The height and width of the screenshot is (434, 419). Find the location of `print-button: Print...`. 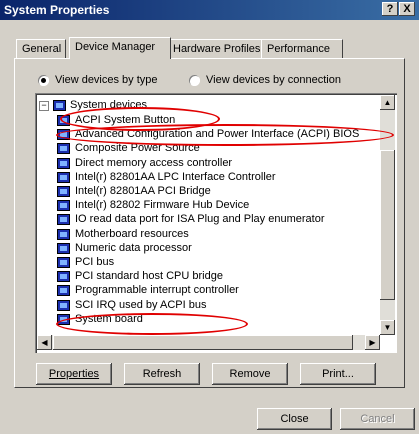

print-button: Print... is located at coordinates (338, 374).